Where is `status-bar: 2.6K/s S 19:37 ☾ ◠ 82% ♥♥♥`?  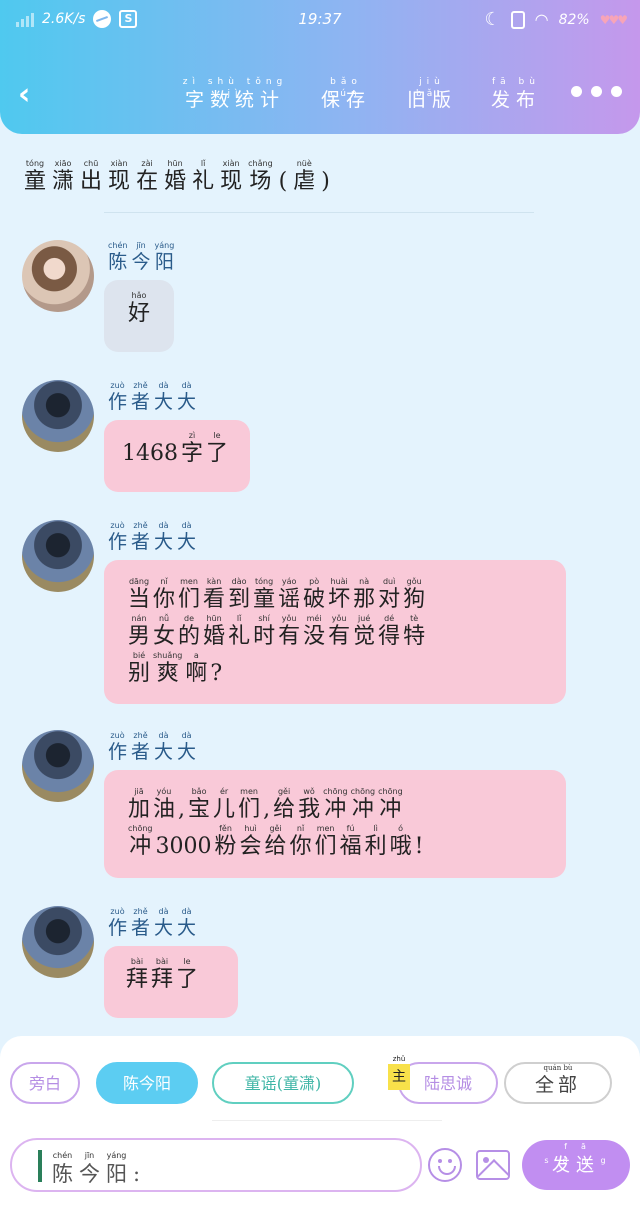
status-bar: 2.6K/s S 19:37 ☾ ◠ 82% ♥♥♥ is located at coordinates (320, 21).